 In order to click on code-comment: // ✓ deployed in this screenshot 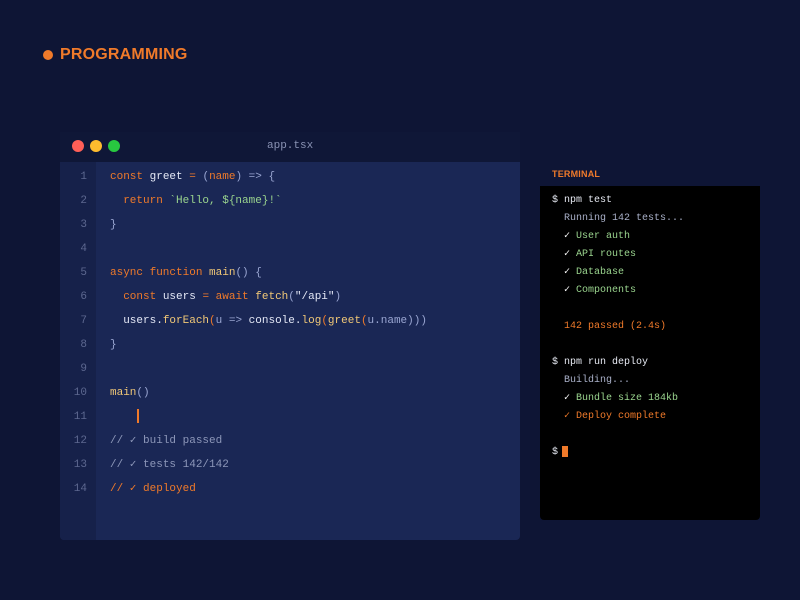, I will do `click(153, 489)`.